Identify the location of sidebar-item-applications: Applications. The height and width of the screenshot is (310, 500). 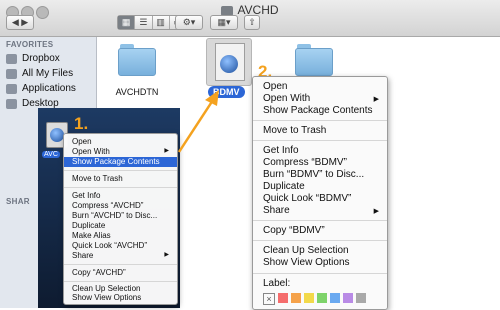
(41, 88).